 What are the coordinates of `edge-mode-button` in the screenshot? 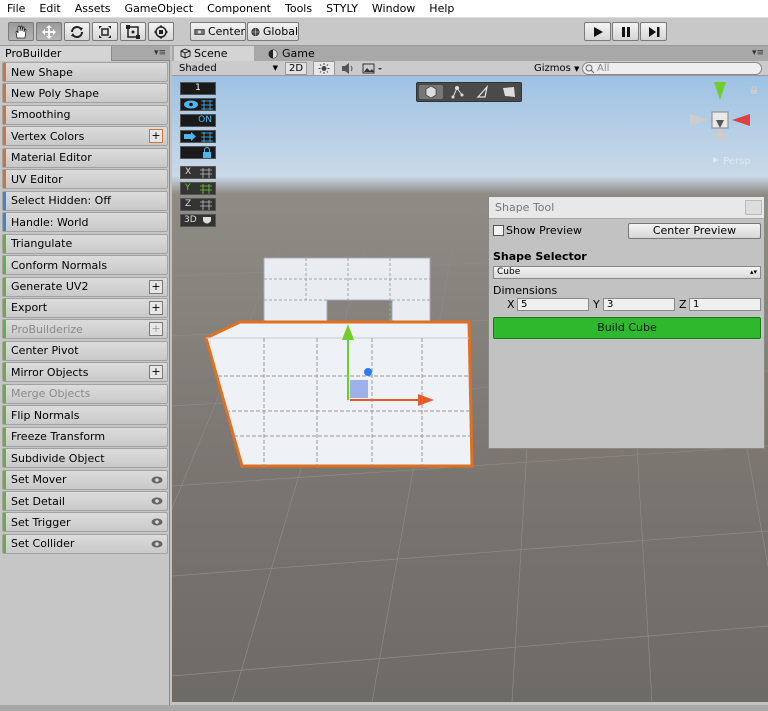 It's located at (483, 91).